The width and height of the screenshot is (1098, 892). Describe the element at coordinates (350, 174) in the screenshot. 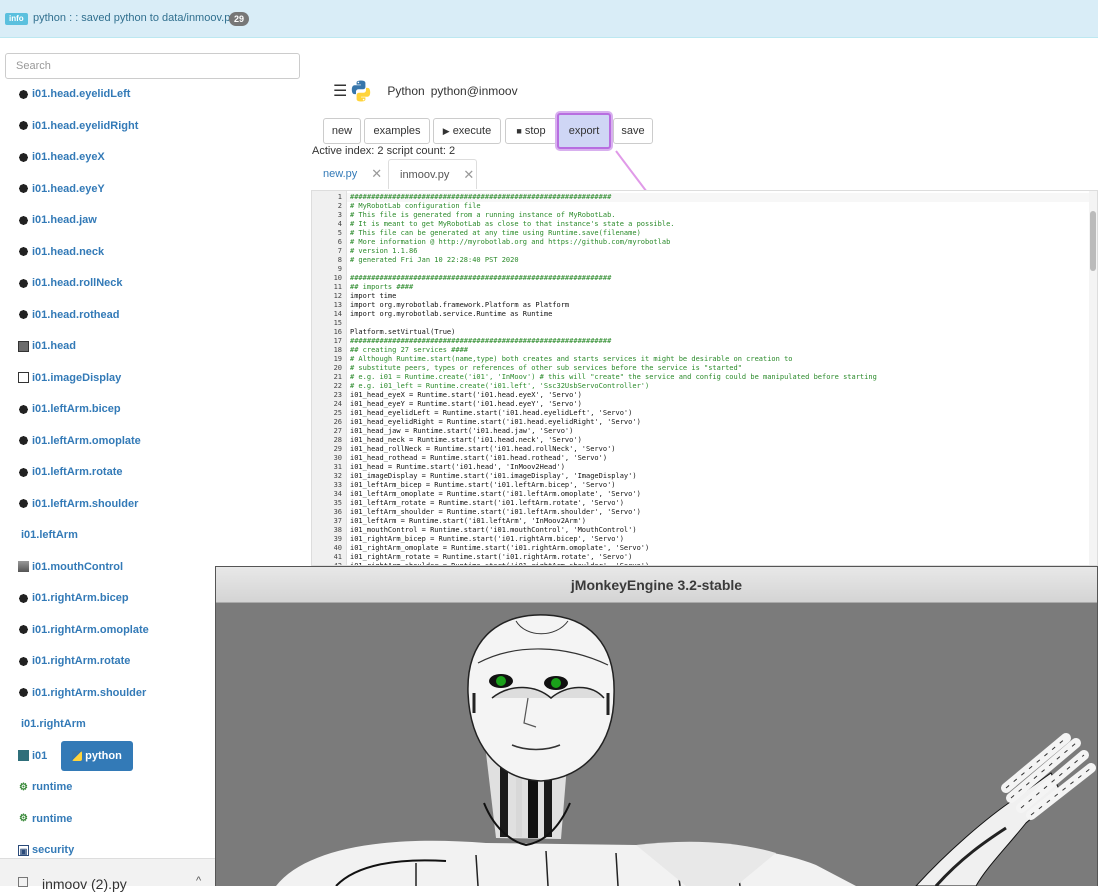

I see `tab-new-py: new.py ✕` at that location.